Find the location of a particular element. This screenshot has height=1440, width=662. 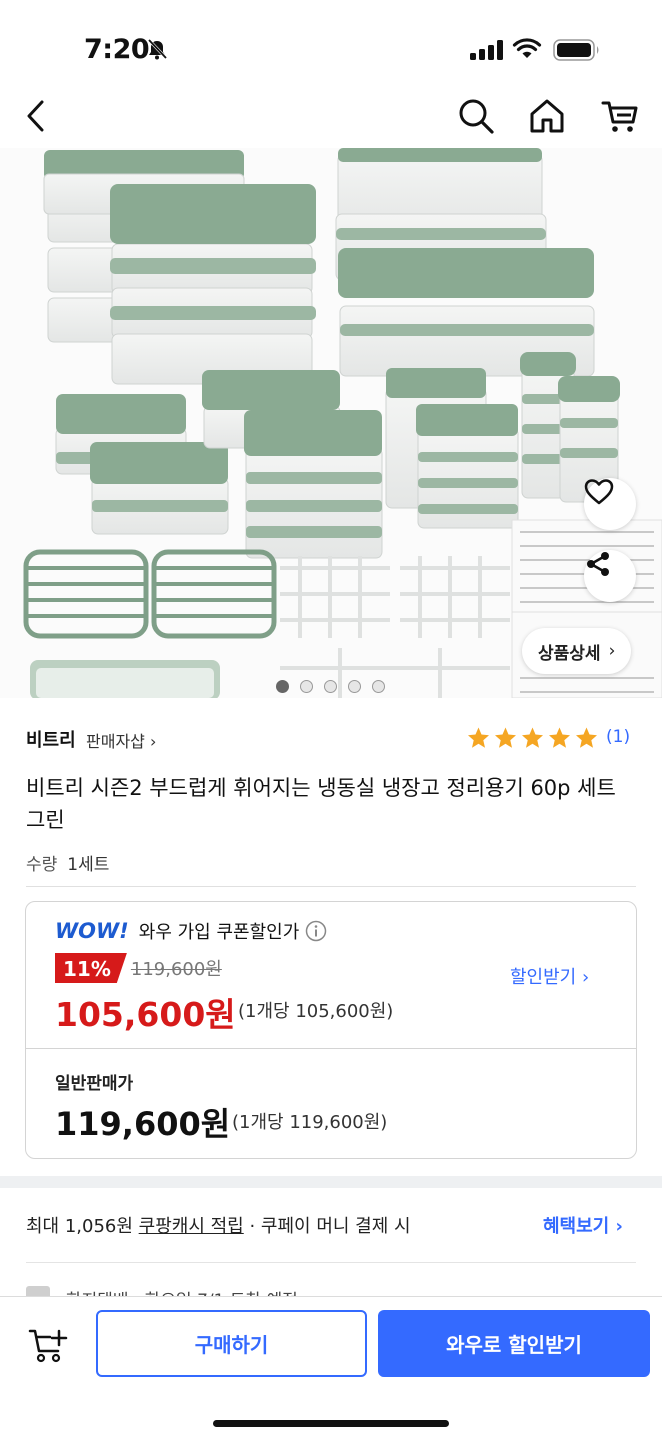

carousel-indicator is located at coordinates (330, 686).